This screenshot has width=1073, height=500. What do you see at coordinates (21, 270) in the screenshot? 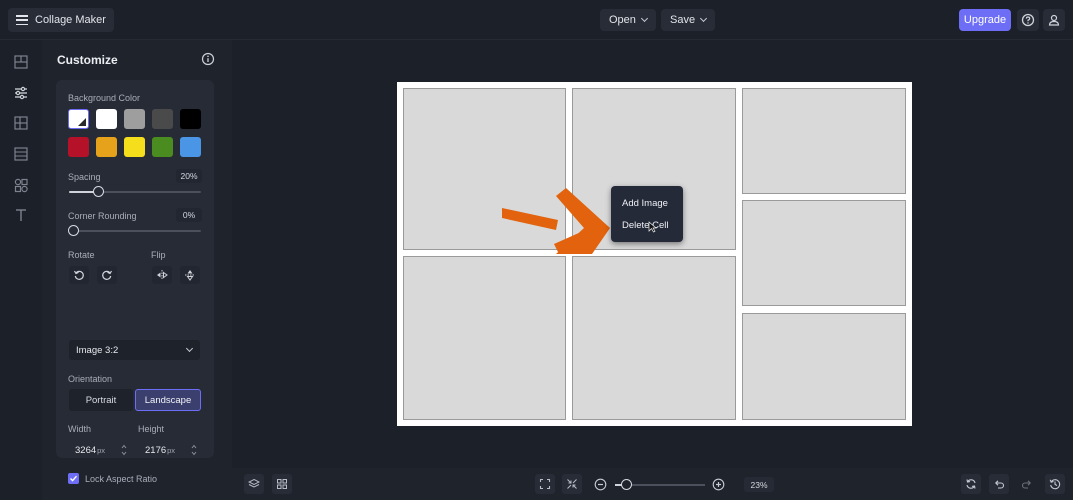
I see `tool-rail` at bounding box center [21, 270].